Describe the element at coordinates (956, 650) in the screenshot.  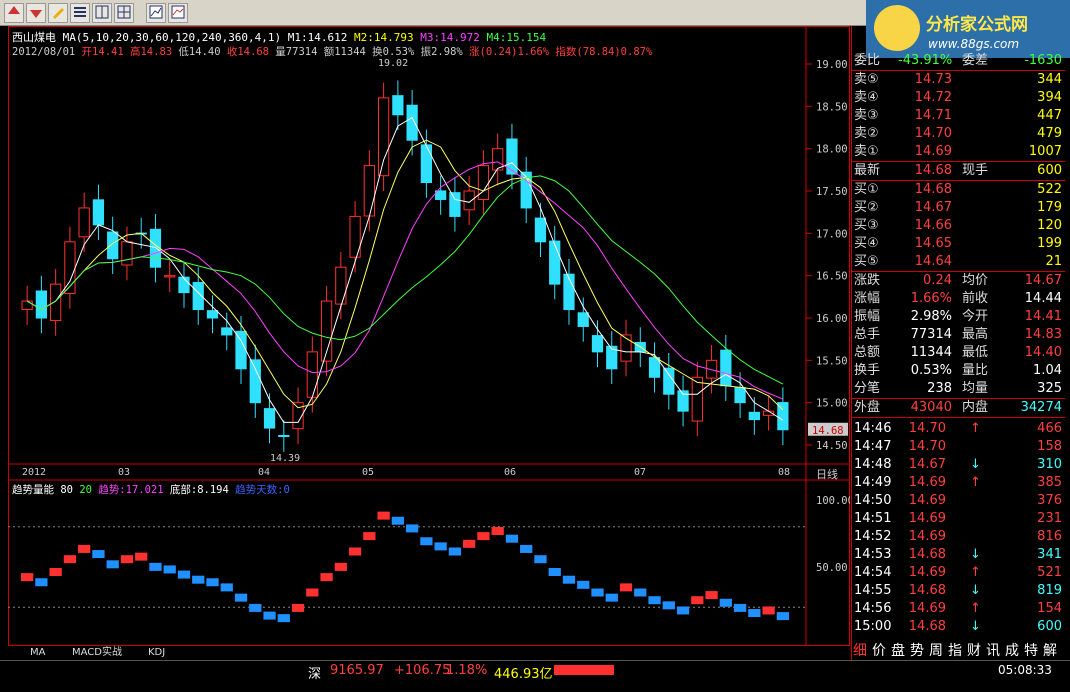
I see `panel-tab: 指` at that location.